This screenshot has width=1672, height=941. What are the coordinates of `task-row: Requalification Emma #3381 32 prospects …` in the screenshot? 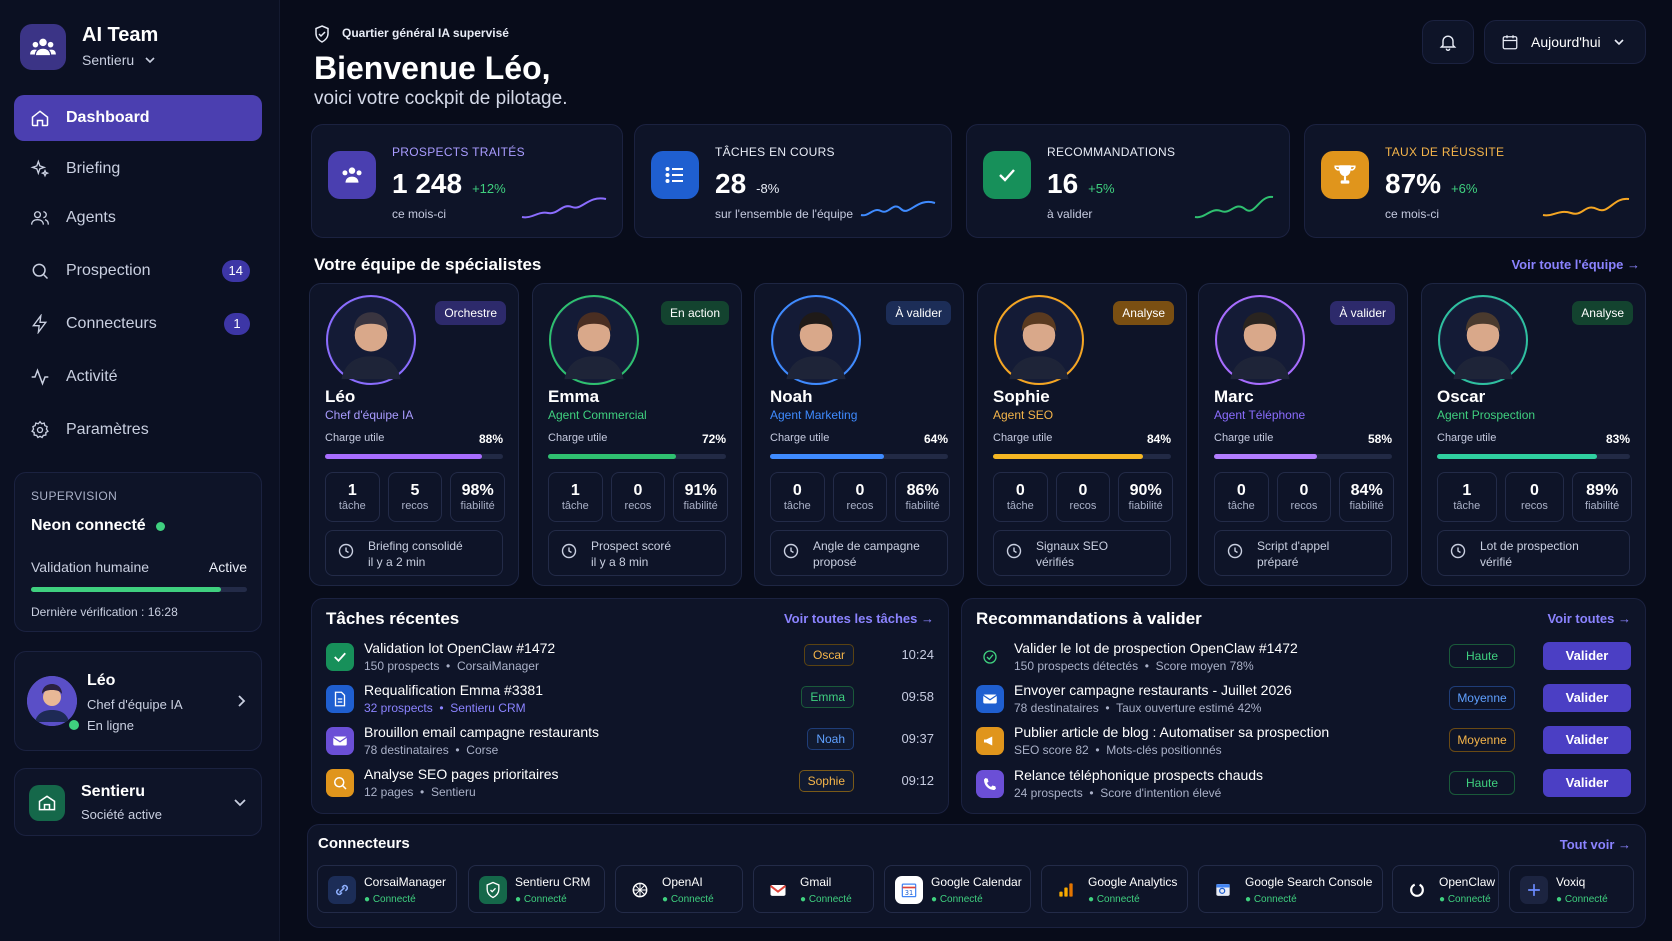 It's located at (630, 701).